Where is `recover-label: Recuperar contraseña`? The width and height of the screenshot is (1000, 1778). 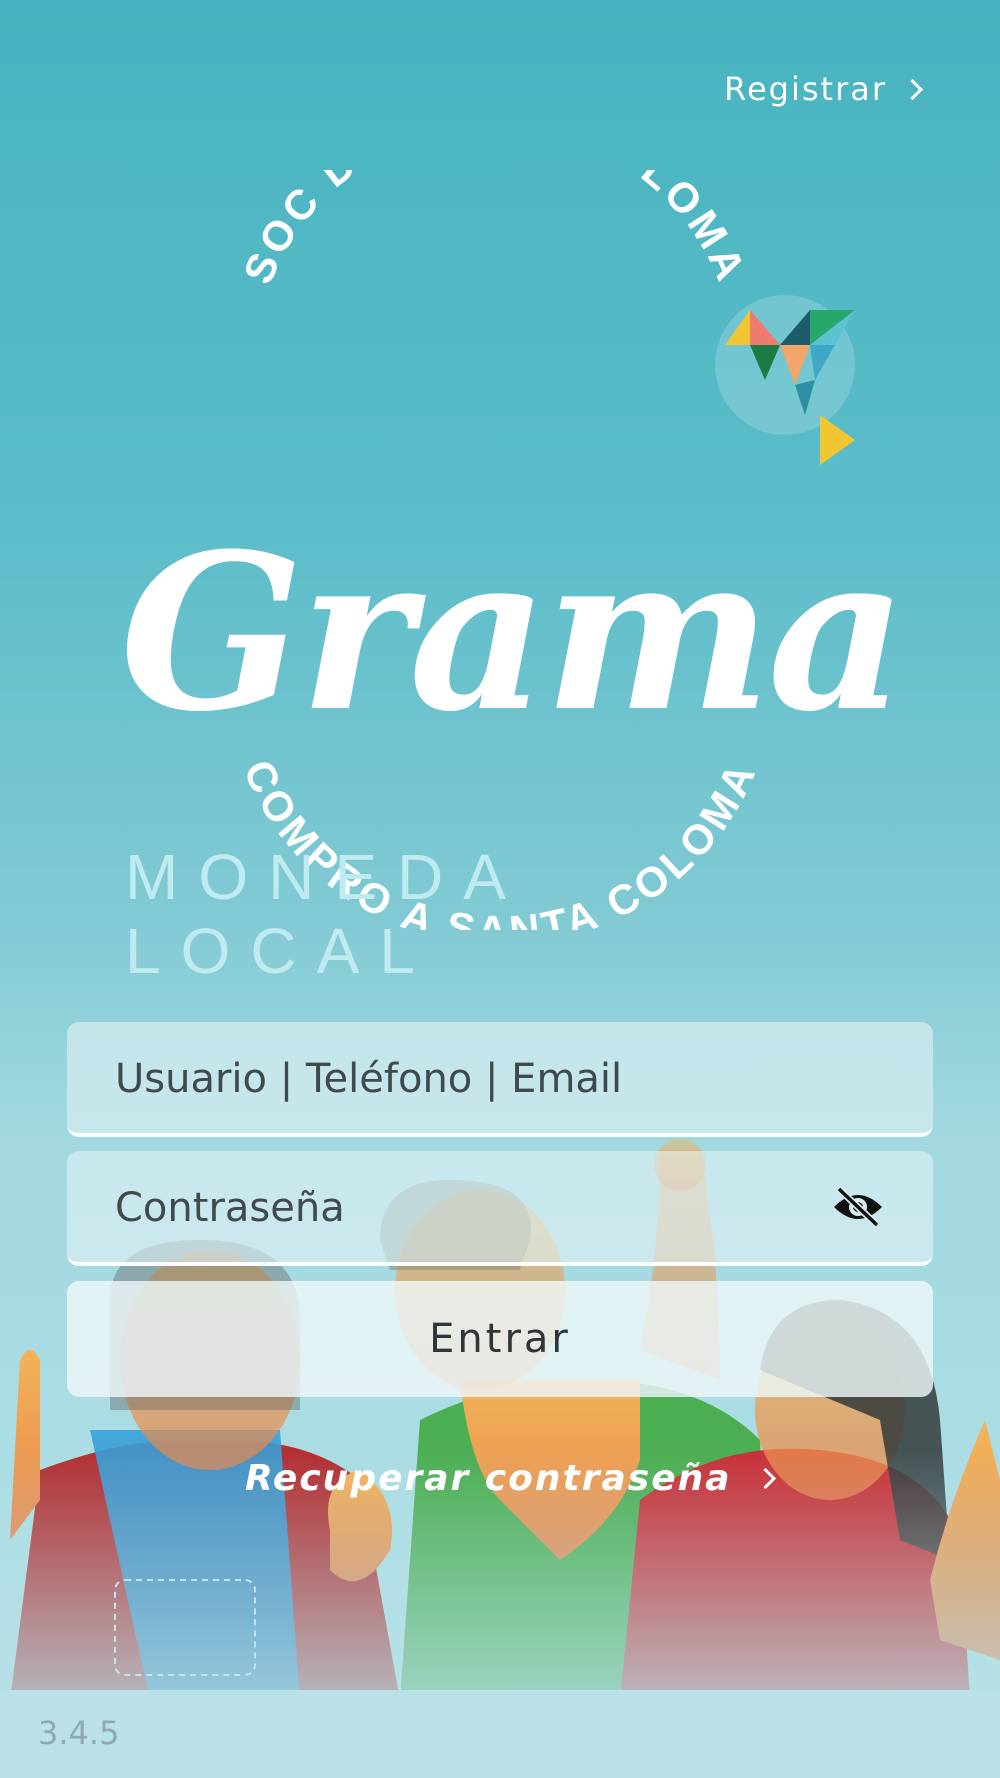 recover-label: Recuperar contraseña is located at coordinates (488, 1478).